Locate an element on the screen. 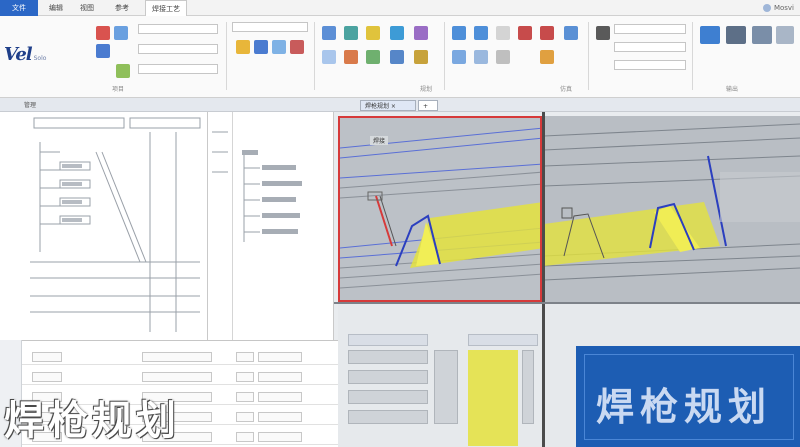 This screenshot has width=800, height=447. brand-logo: Vel Solo is located at coordinates (47, 55).